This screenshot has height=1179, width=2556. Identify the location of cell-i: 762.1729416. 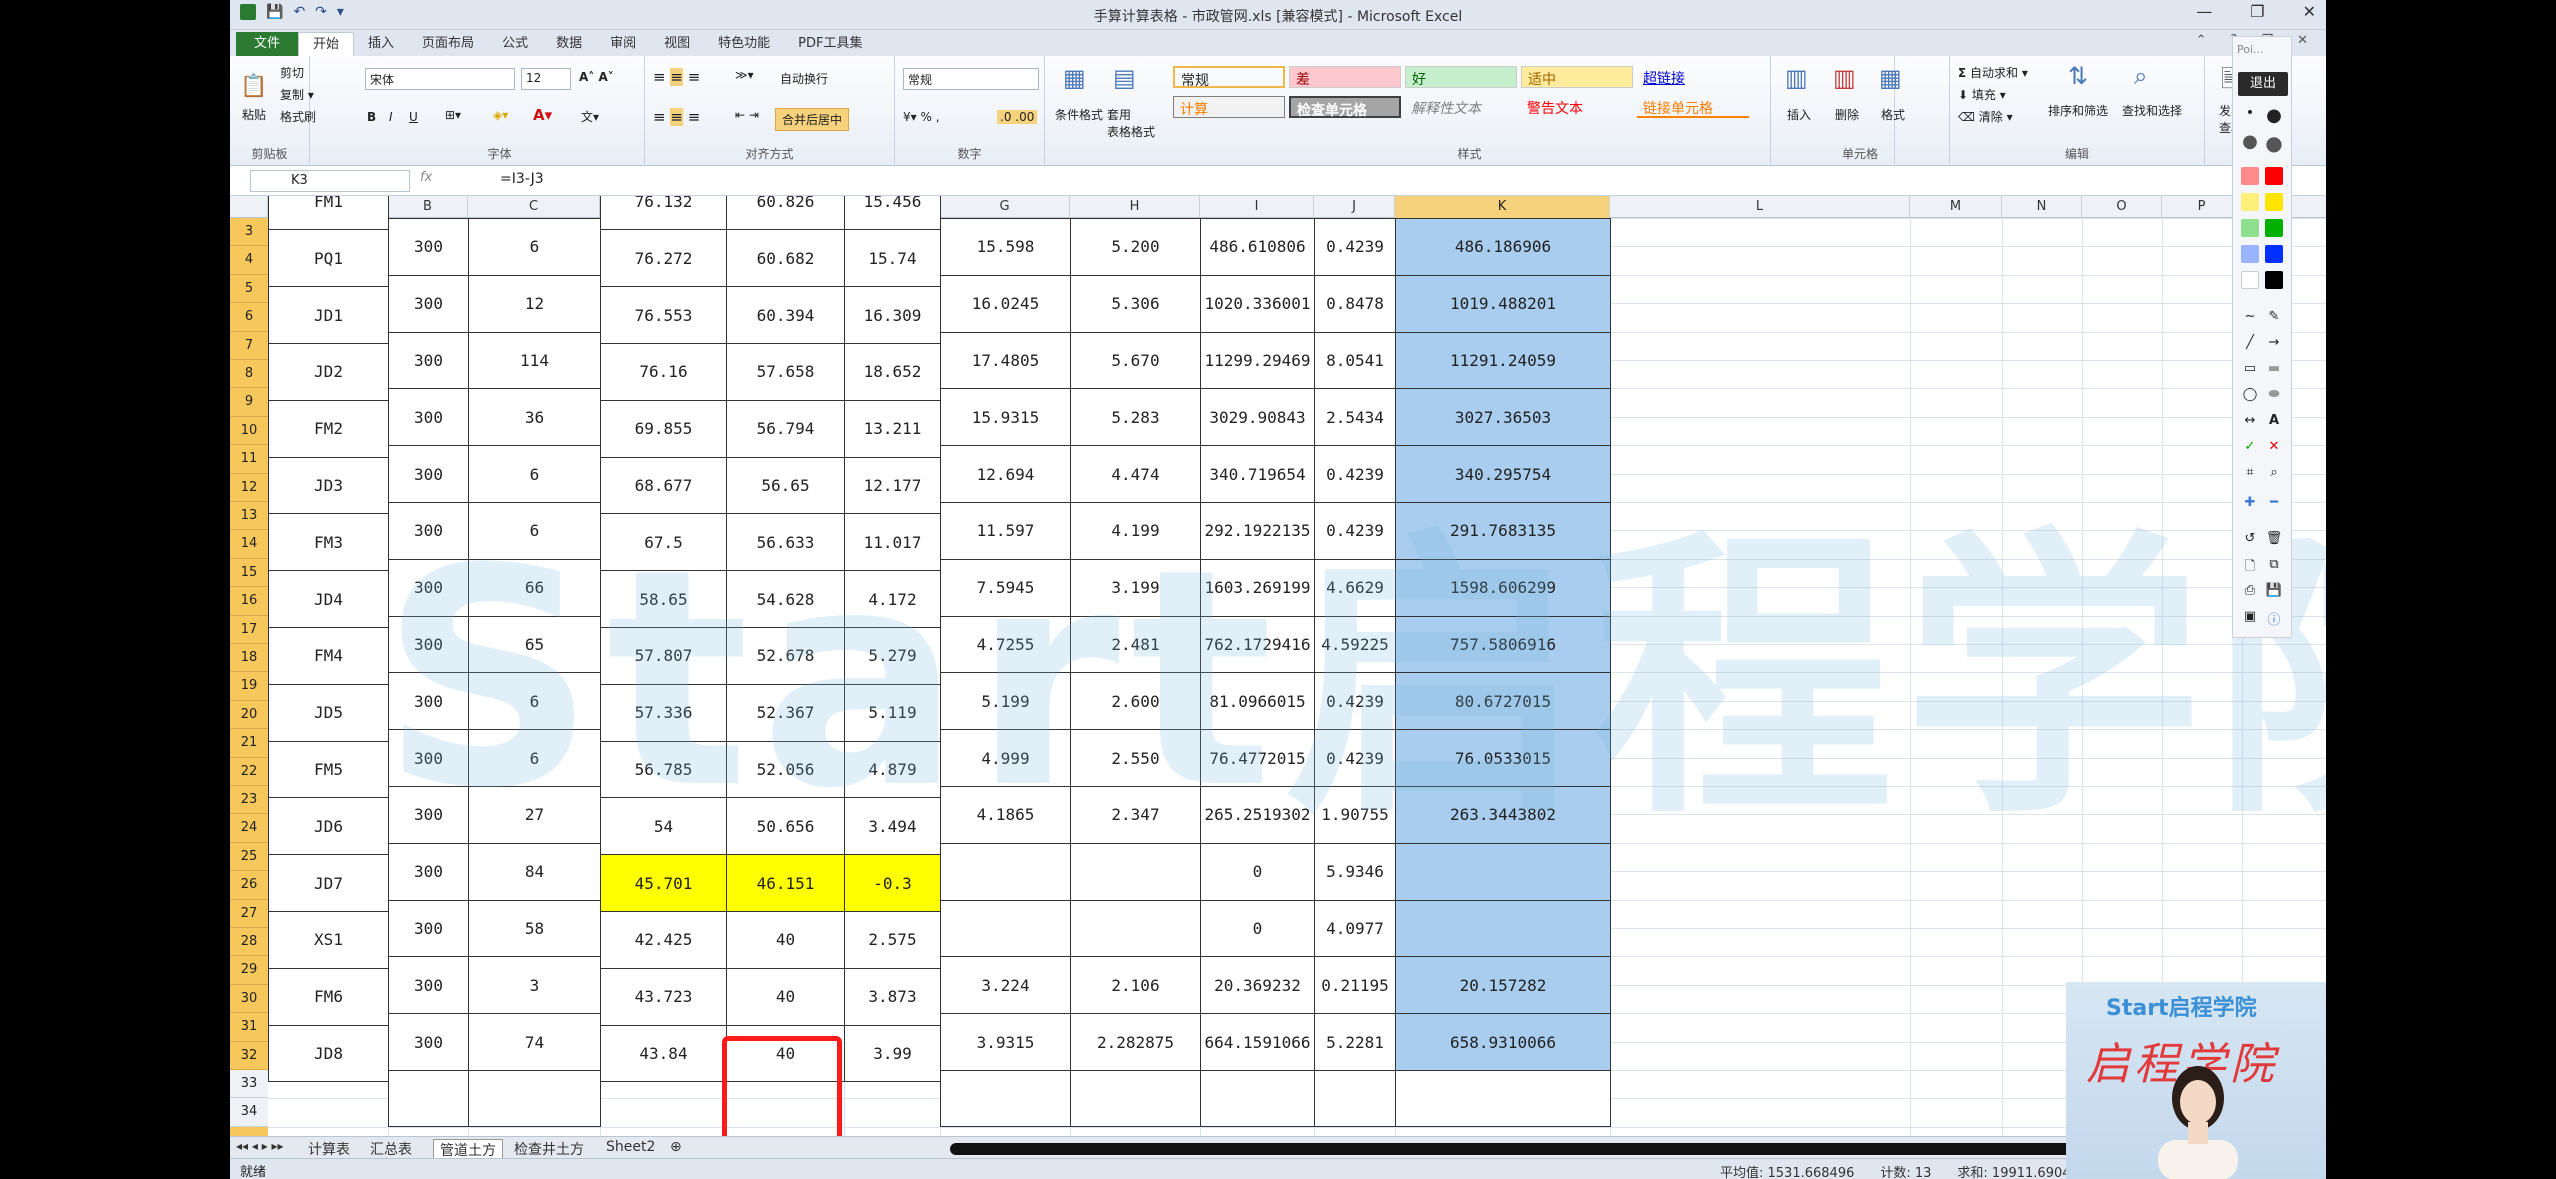
(1257, 644).